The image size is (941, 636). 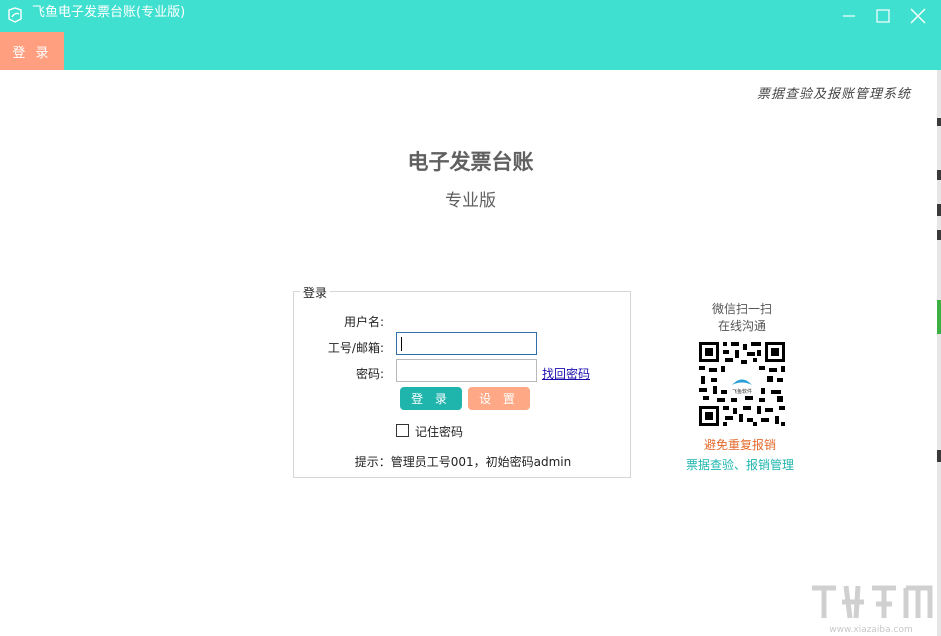 What do you see at coordinates (742, 391) in the screenshot?
I see `qr-logo-text: 飞鱼软件` at bounding box center [742, 391].